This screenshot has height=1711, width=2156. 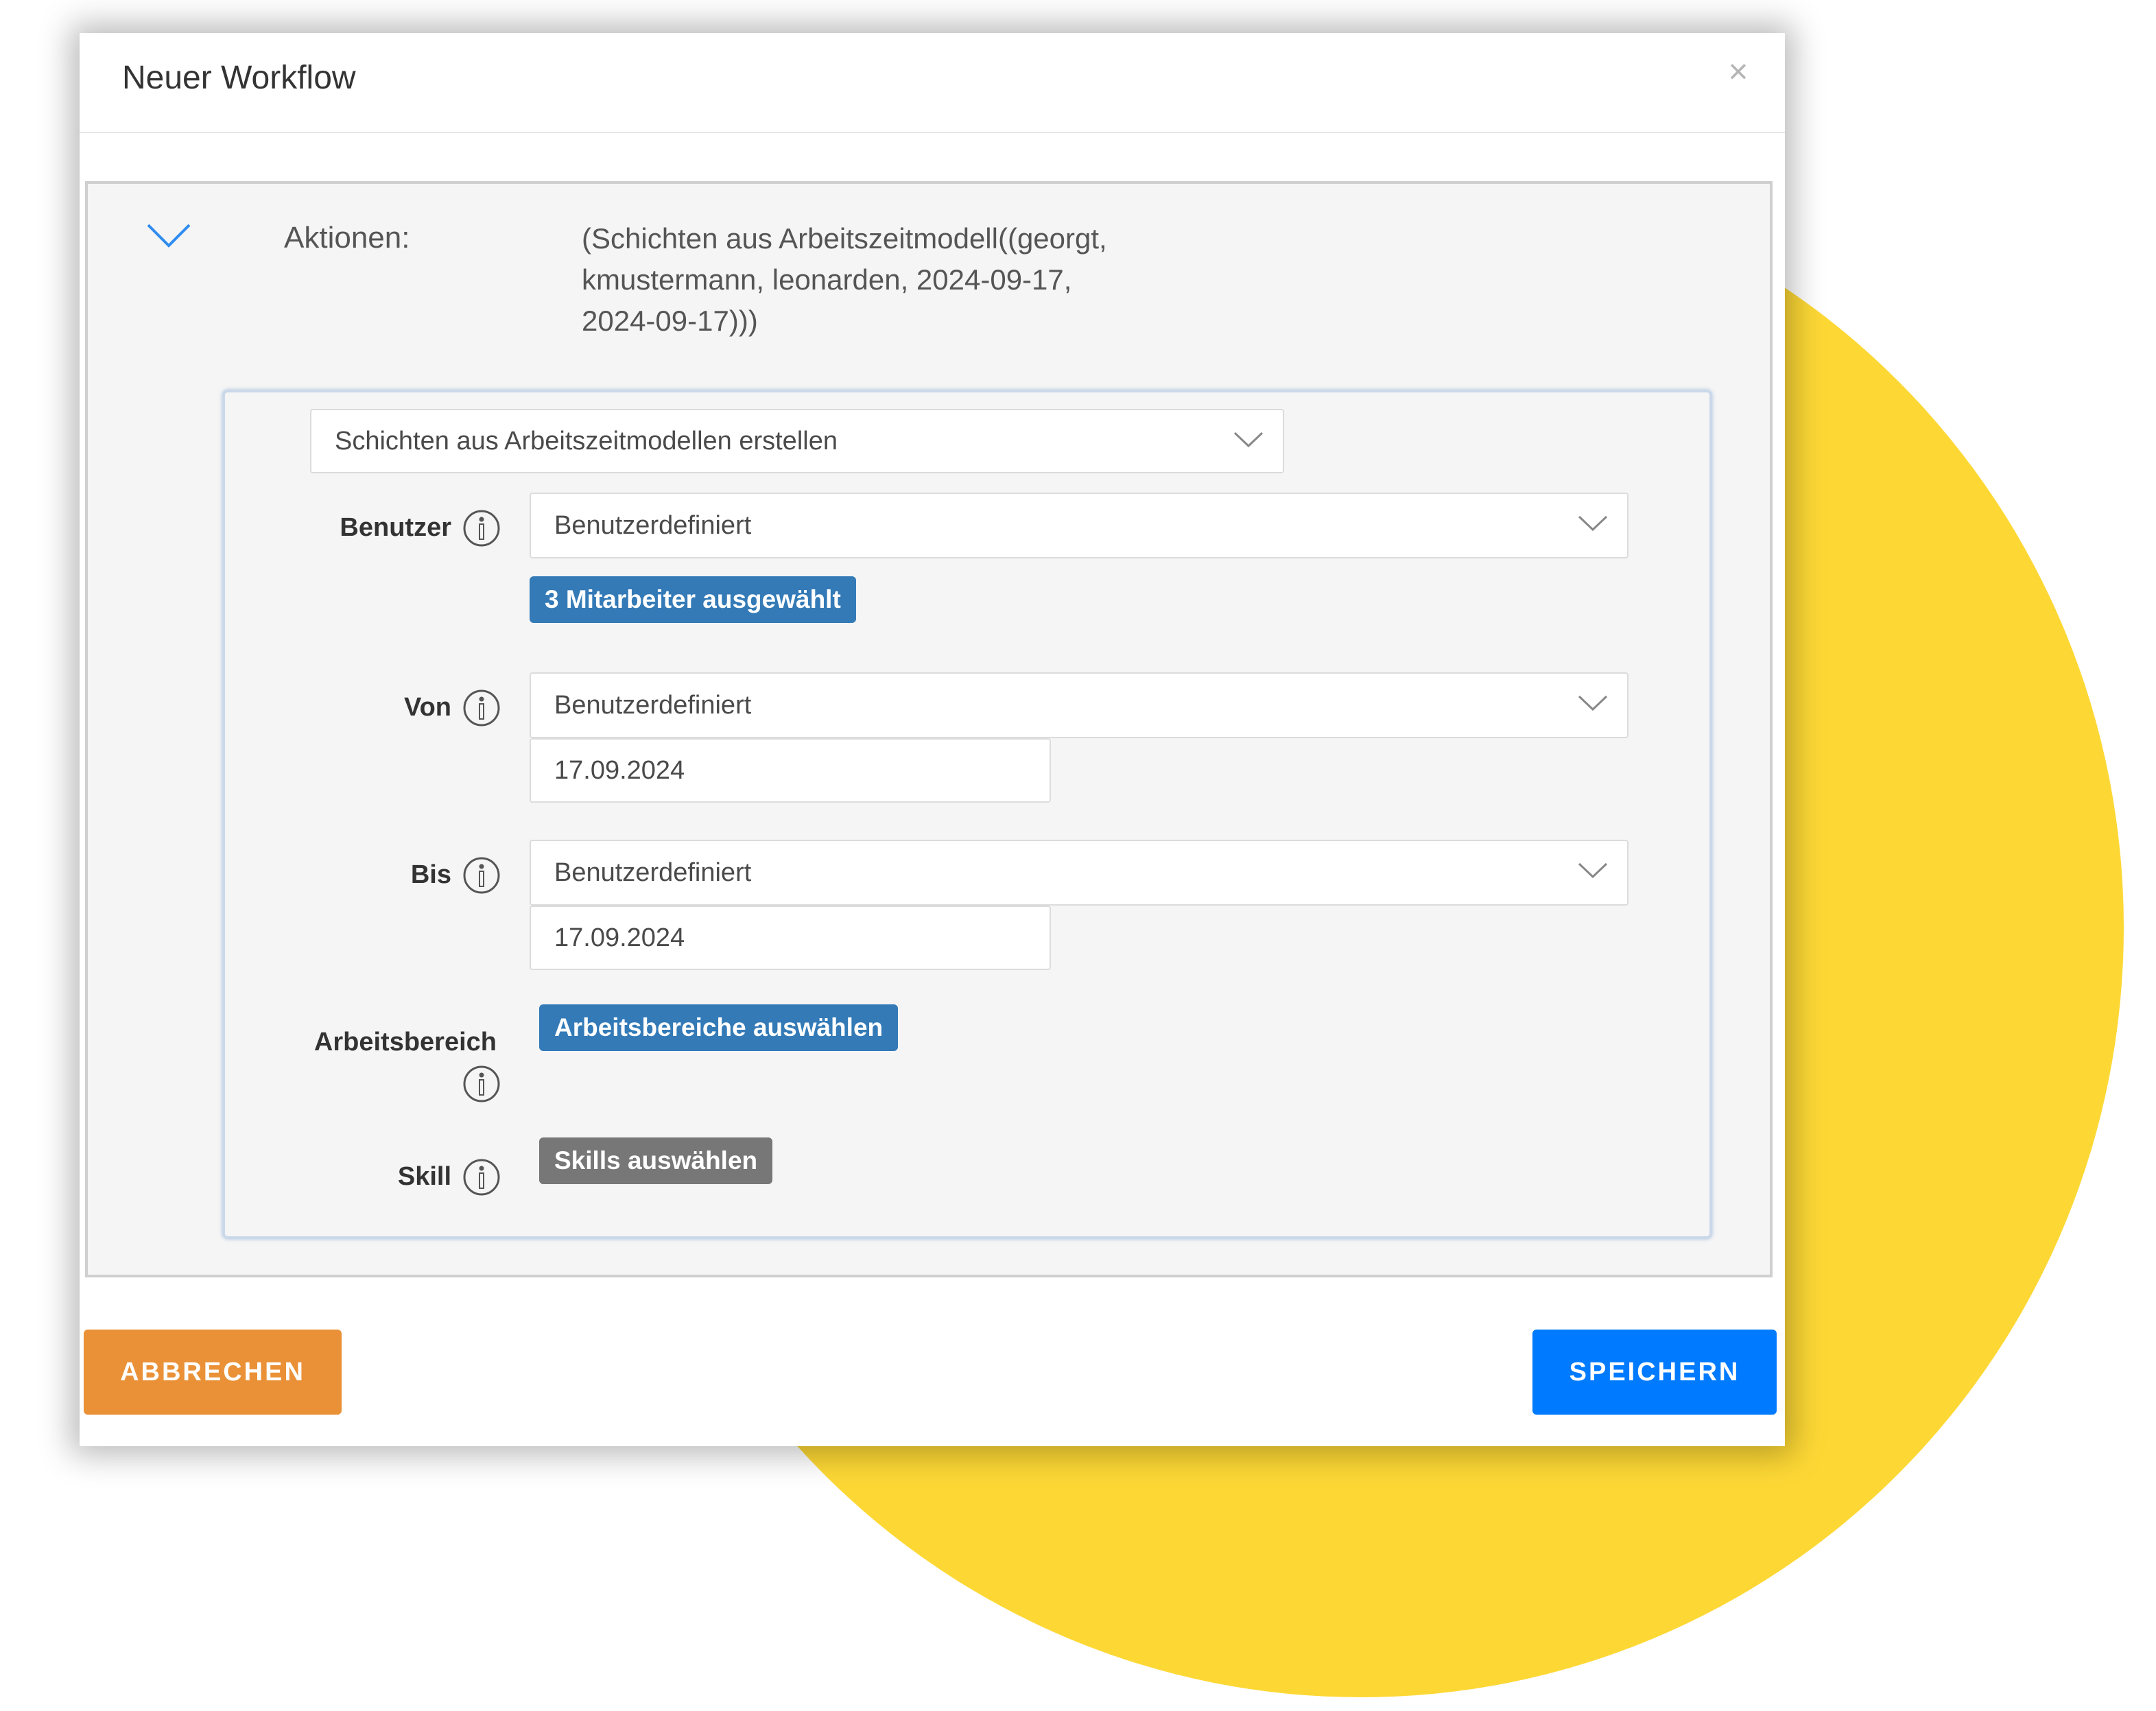 What do you see at coordinates (347, 238) in the screenshot?
I see `actions-label: Aktionen:` at bounding box center [347, 238].